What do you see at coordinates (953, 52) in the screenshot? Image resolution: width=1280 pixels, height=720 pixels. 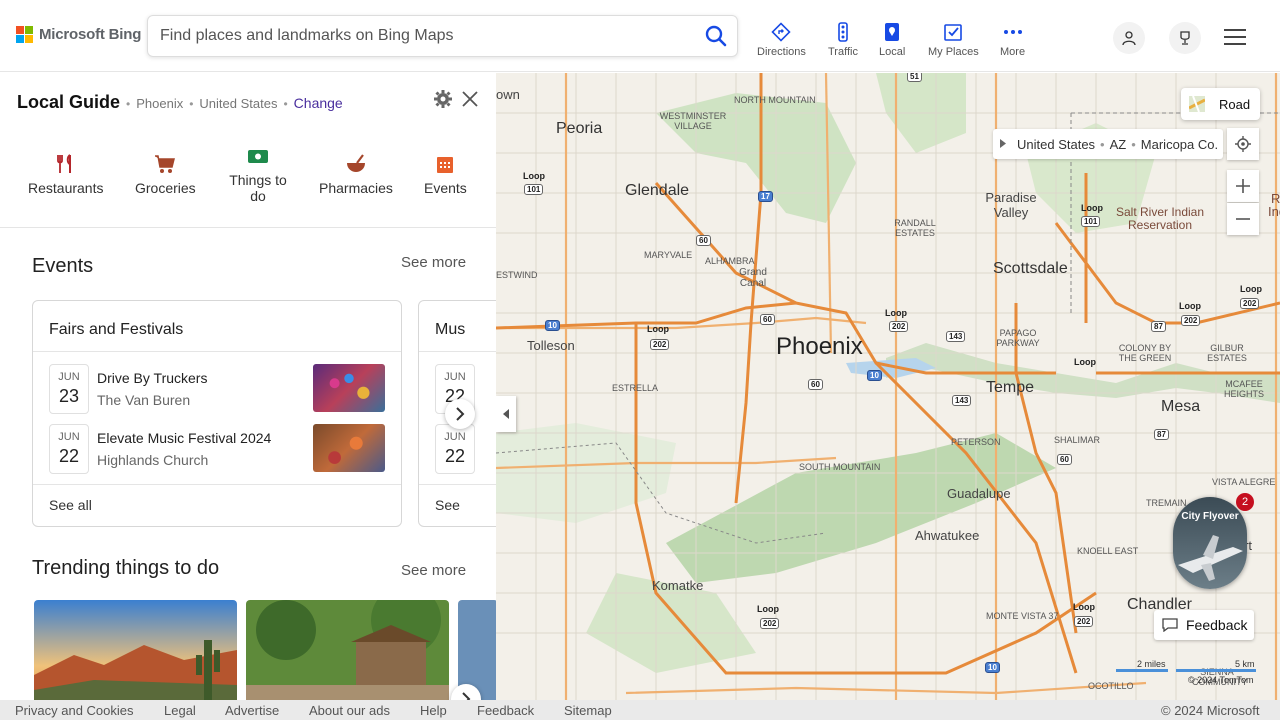 I see `nav-my-places-label: My Places` at bounding box center [953, 52].